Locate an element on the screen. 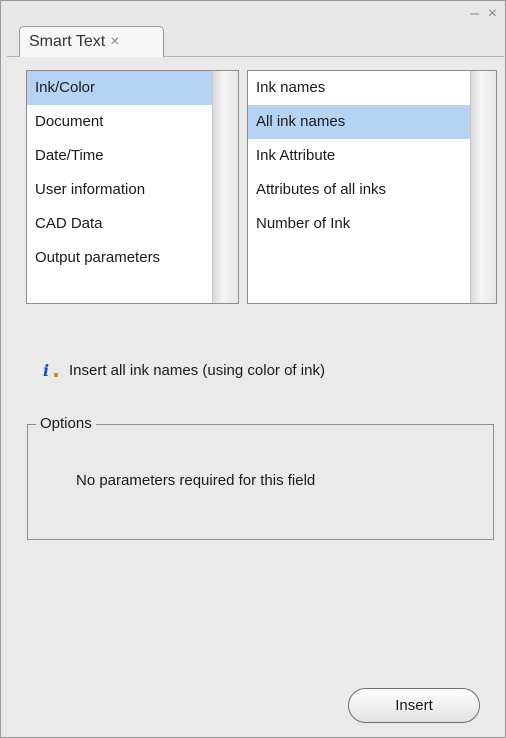  category-list-scrollbar is located at coordinates (225, 187).